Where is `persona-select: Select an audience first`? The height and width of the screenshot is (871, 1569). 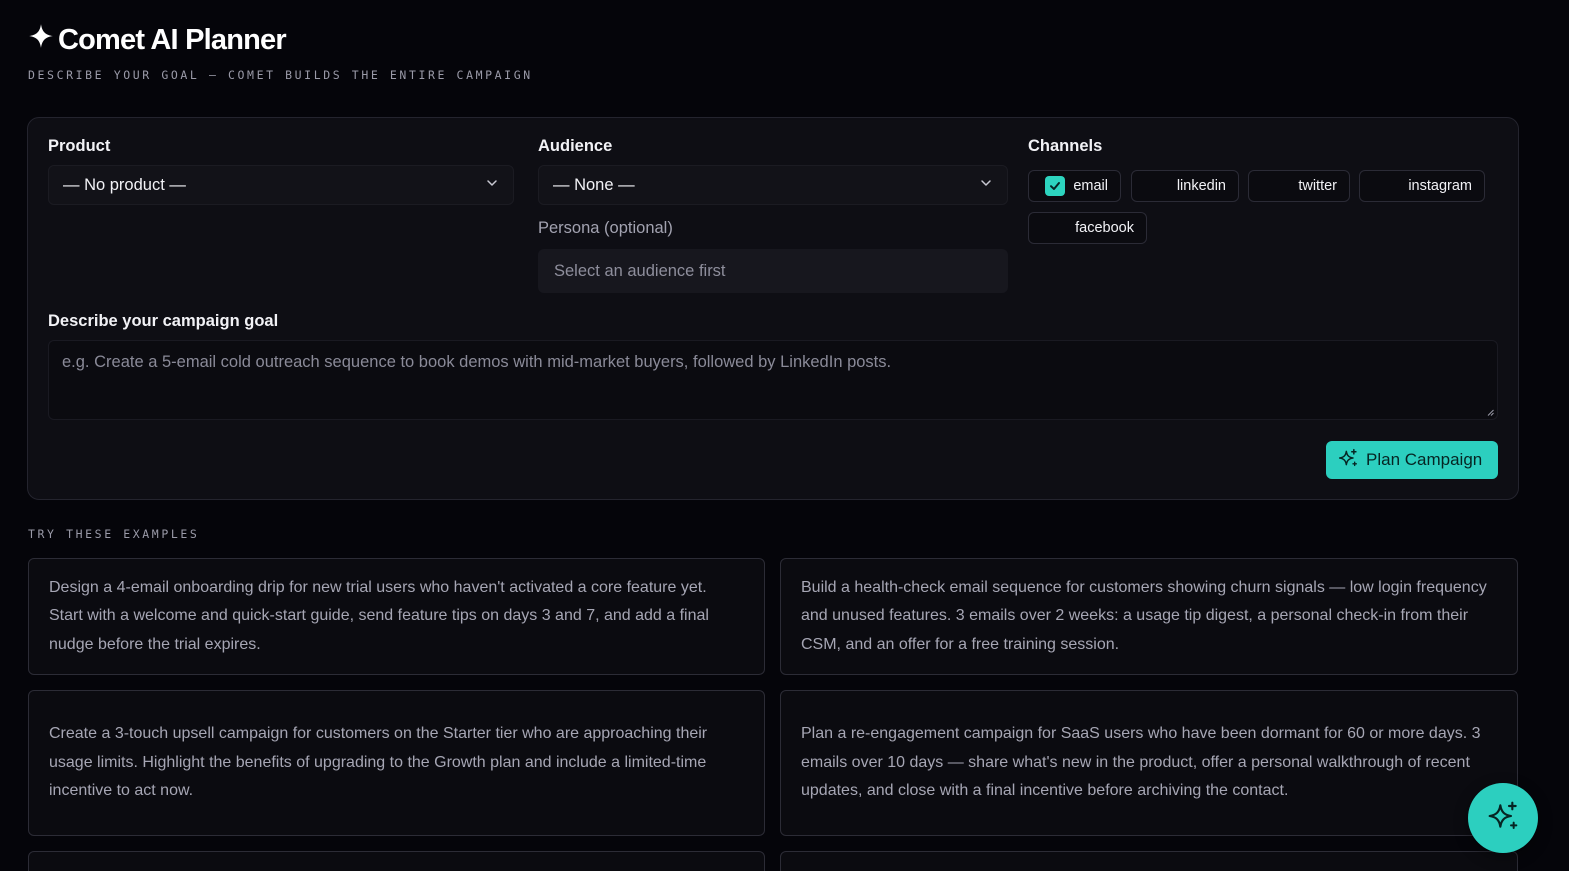 persona-select: Select an audience first is located at coordinates (773, 271).